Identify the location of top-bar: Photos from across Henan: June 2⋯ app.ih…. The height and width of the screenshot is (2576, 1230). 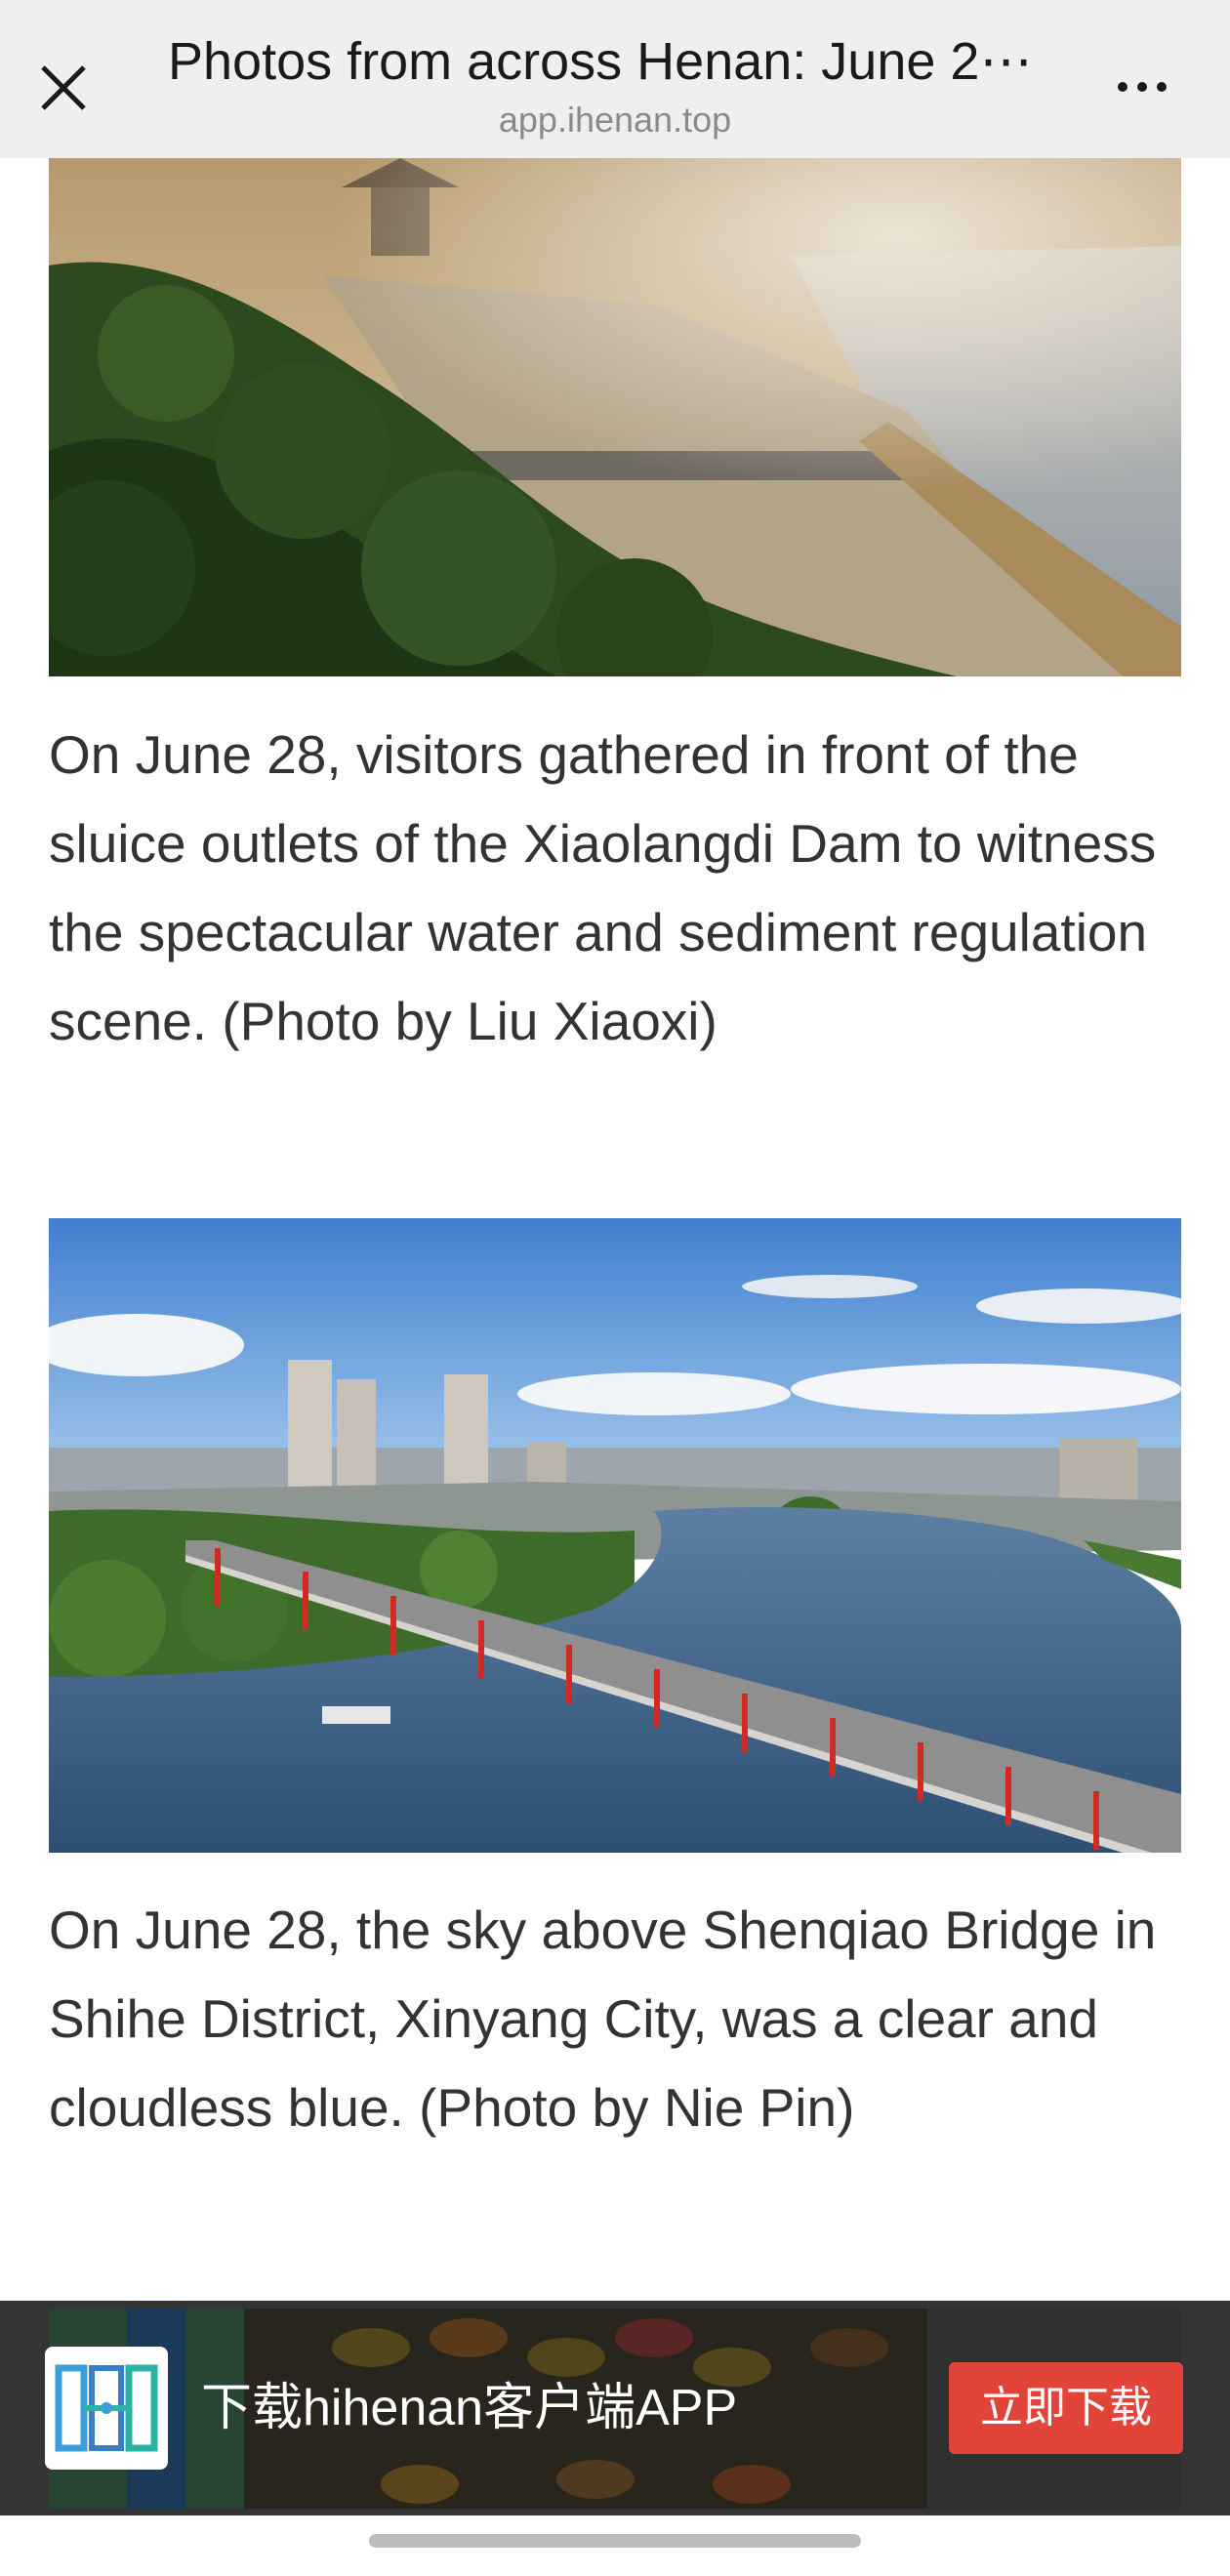
(615, 79).